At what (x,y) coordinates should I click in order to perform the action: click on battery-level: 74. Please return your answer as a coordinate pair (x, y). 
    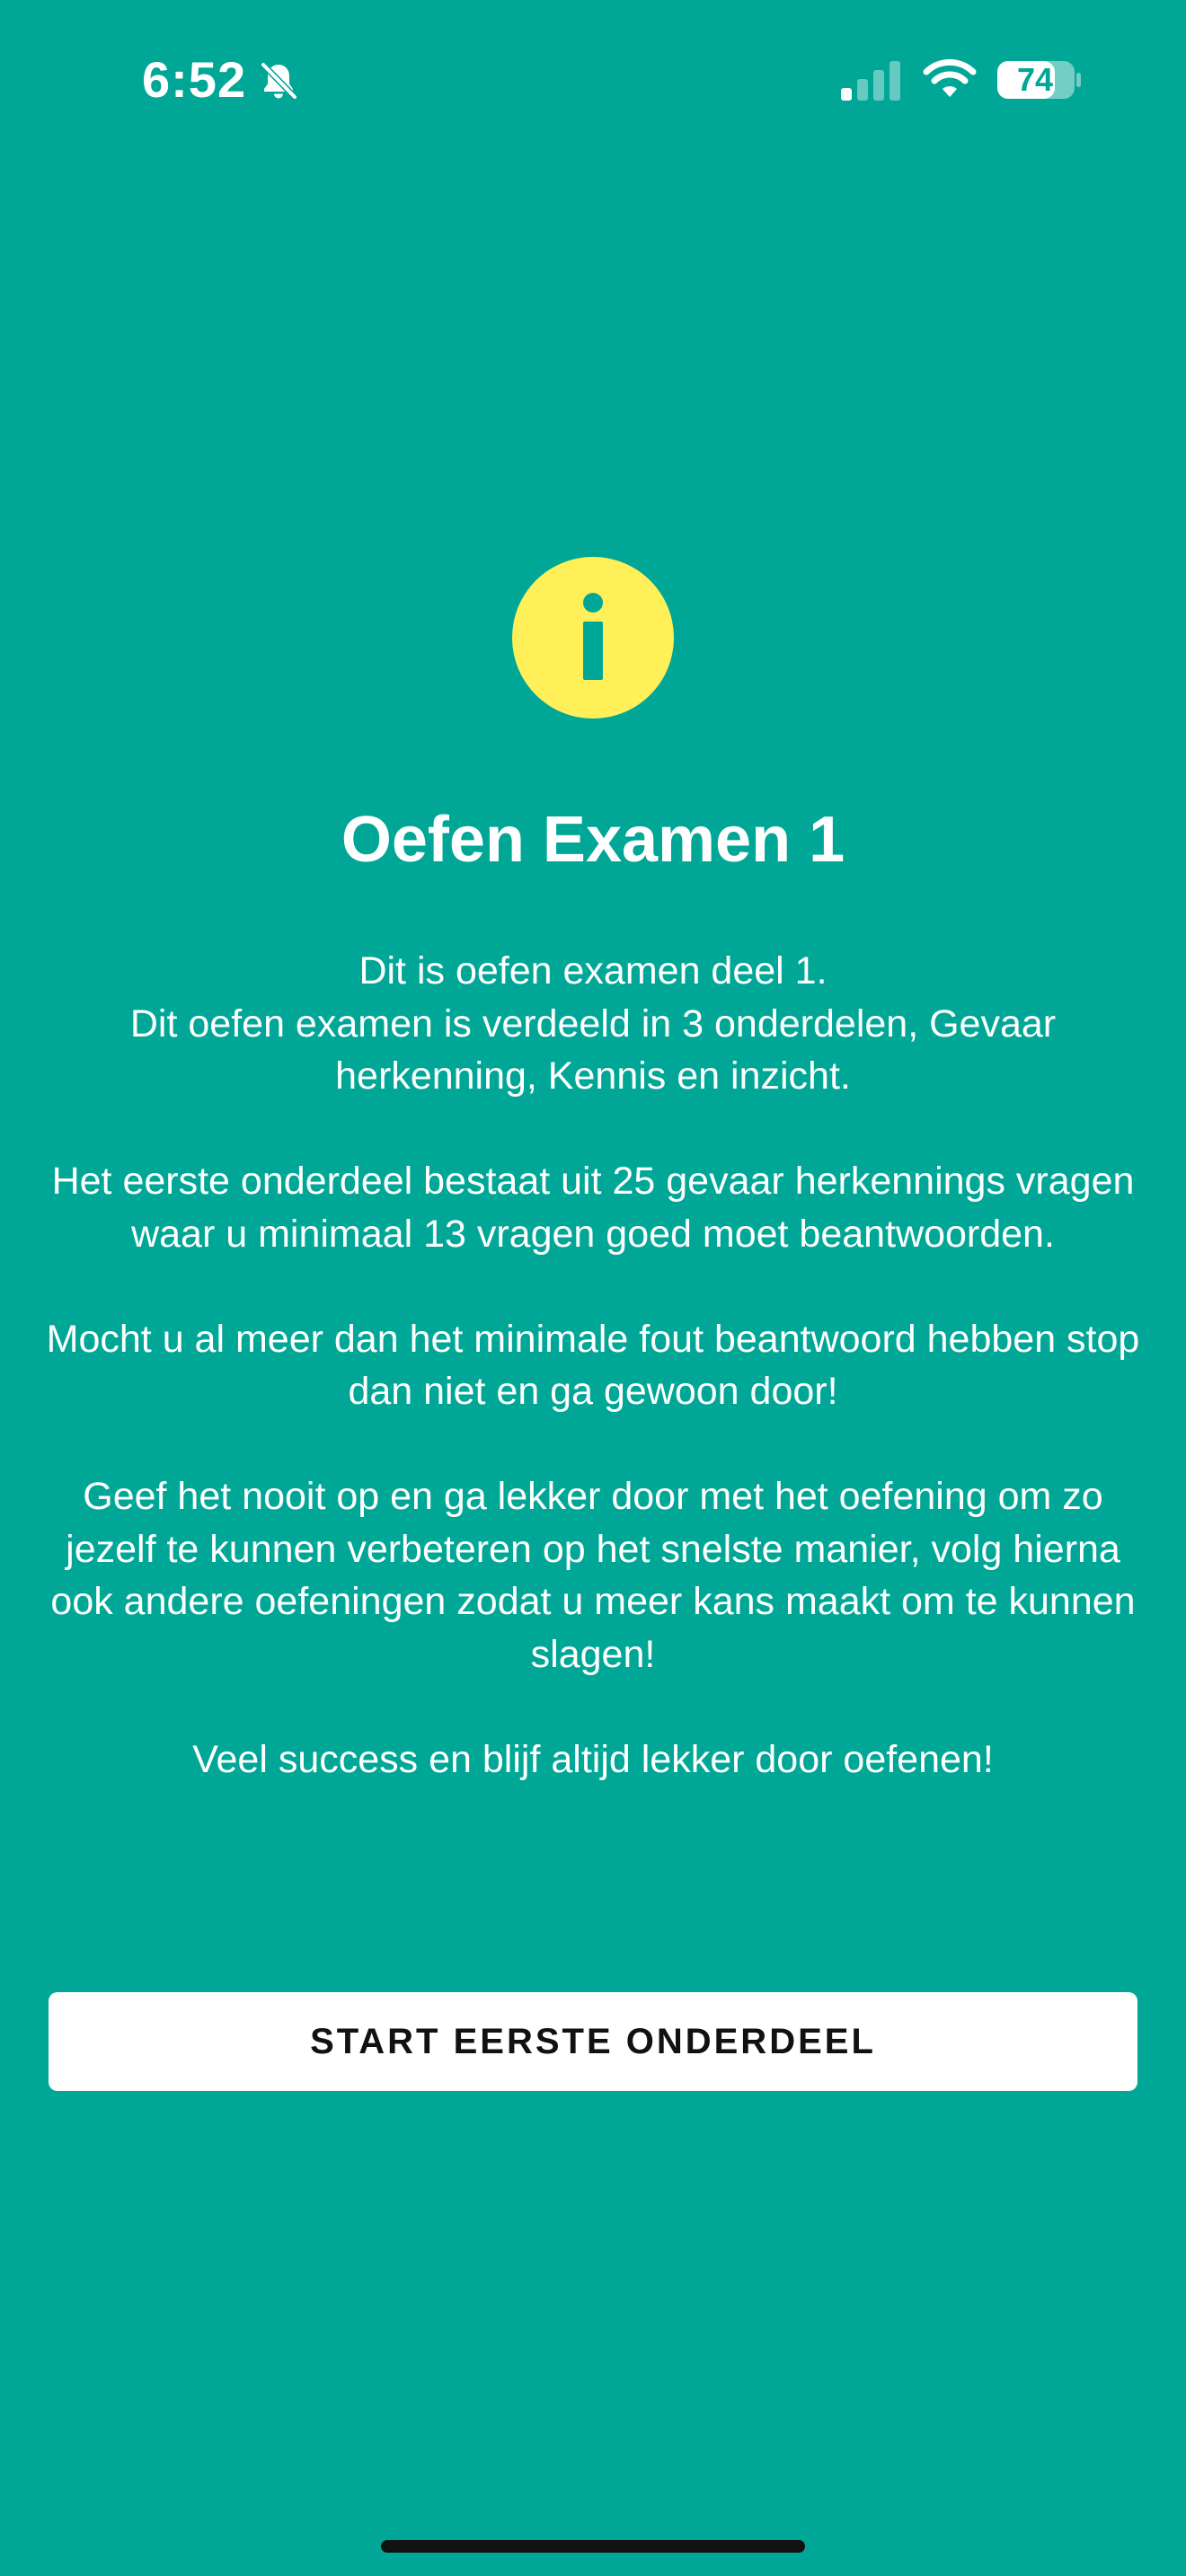
    Looking at the image, I should click on (1035, 79).